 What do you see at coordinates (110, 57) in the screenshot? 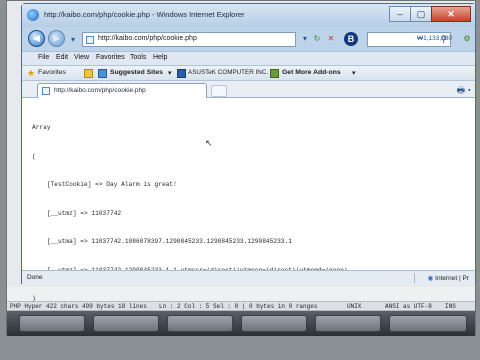
I see `menu-favorites: Favorites` at bounding box center [110, 57].